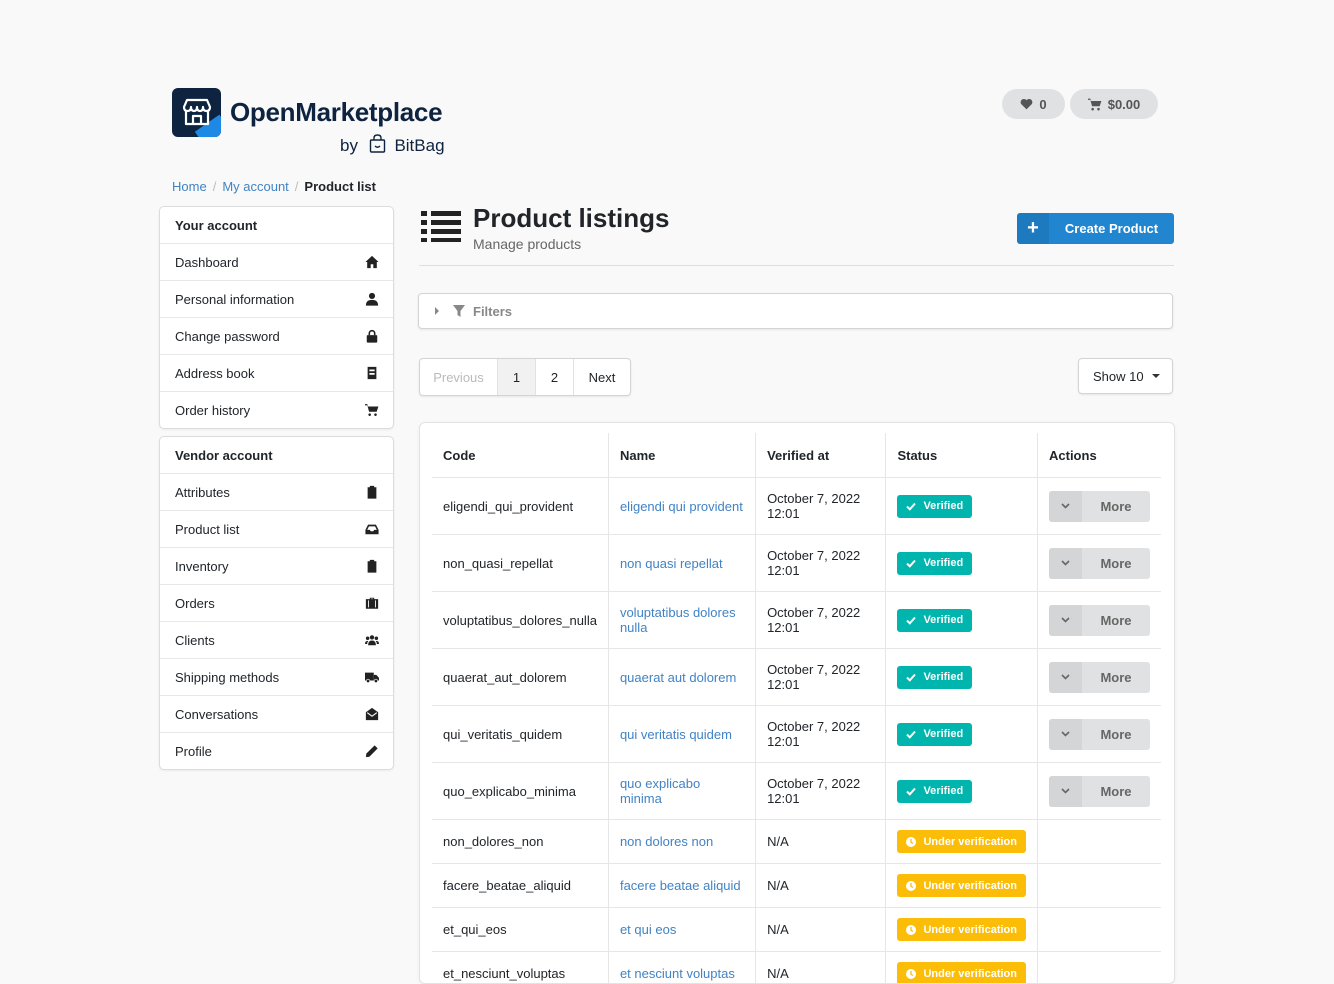  Describe the element at coordinates (676, 734) in the screenshot. I see `product-name-link: qui veritatis quidem` at that location.